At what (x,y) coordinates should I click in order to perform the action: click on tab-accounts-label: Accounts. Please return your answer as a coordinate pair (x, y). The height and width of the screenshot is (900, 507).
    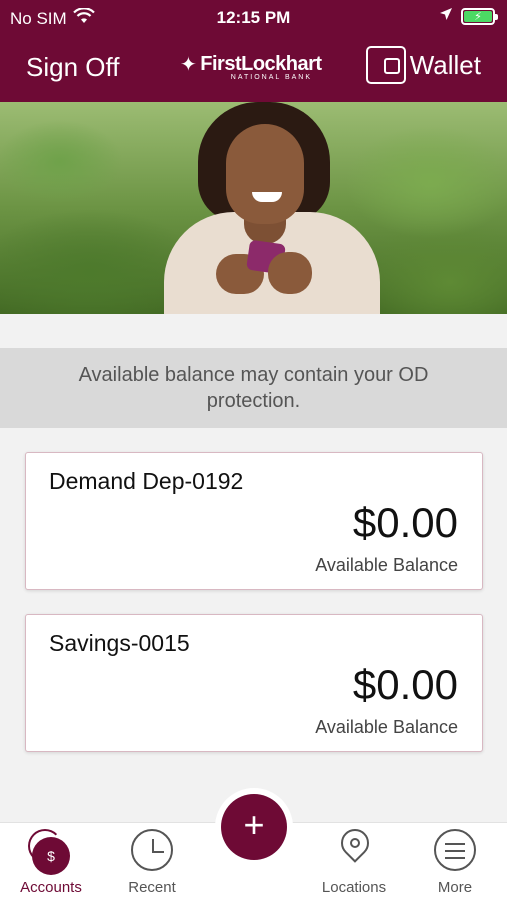
    Looking at the image, I should click on (51, 887).